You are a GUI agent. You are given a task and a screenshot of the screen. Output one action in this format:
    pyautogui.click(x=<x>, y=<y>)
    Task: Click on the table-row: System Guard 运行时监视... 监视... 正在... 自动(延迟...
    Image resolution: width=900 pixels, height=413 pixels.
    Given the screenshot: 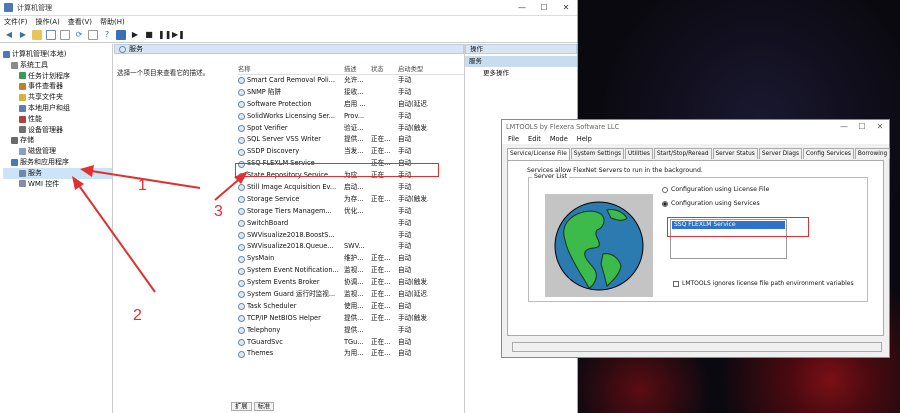 What is the action you would take?
    pyautogui.click(x=351, y=295)
    